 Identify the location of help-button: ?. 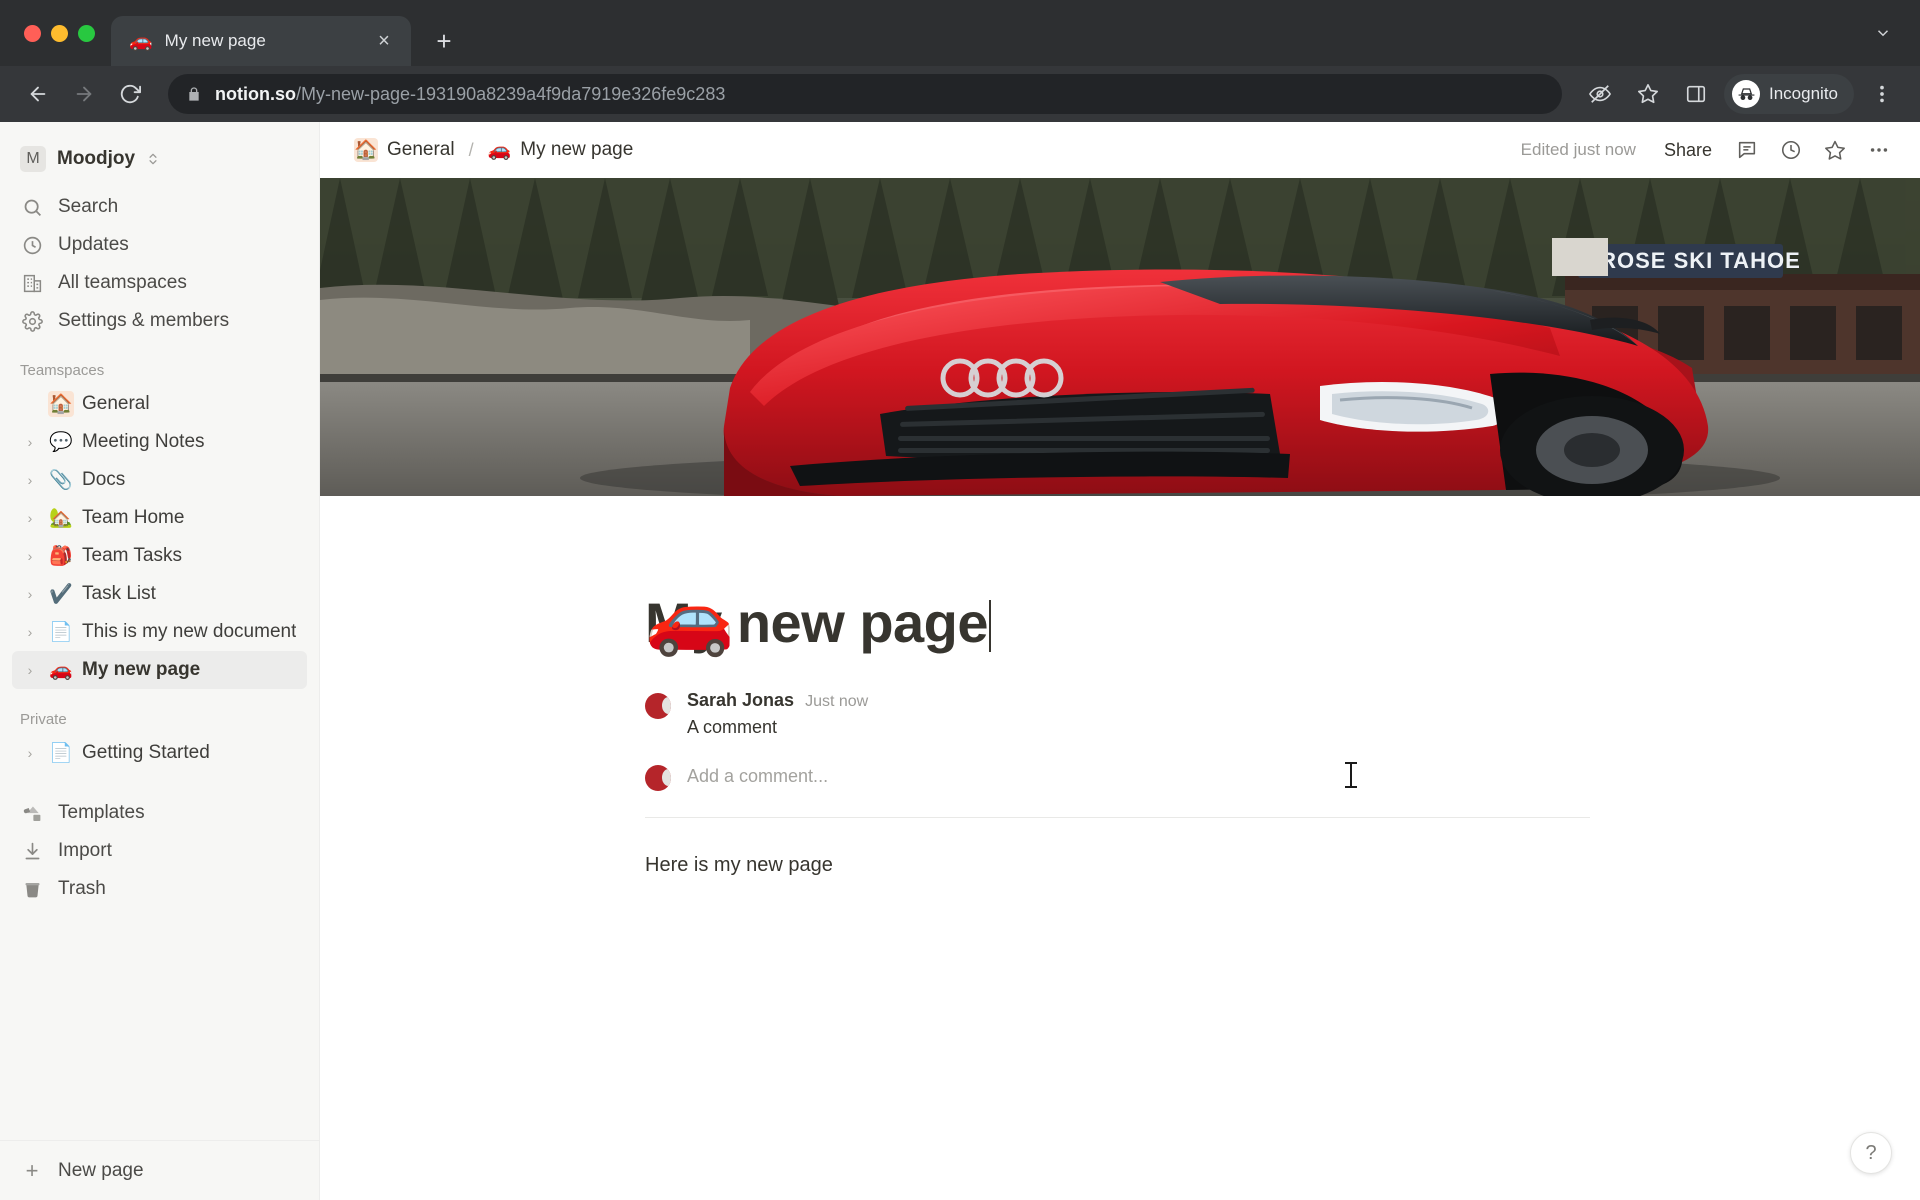
(1871, 1153).